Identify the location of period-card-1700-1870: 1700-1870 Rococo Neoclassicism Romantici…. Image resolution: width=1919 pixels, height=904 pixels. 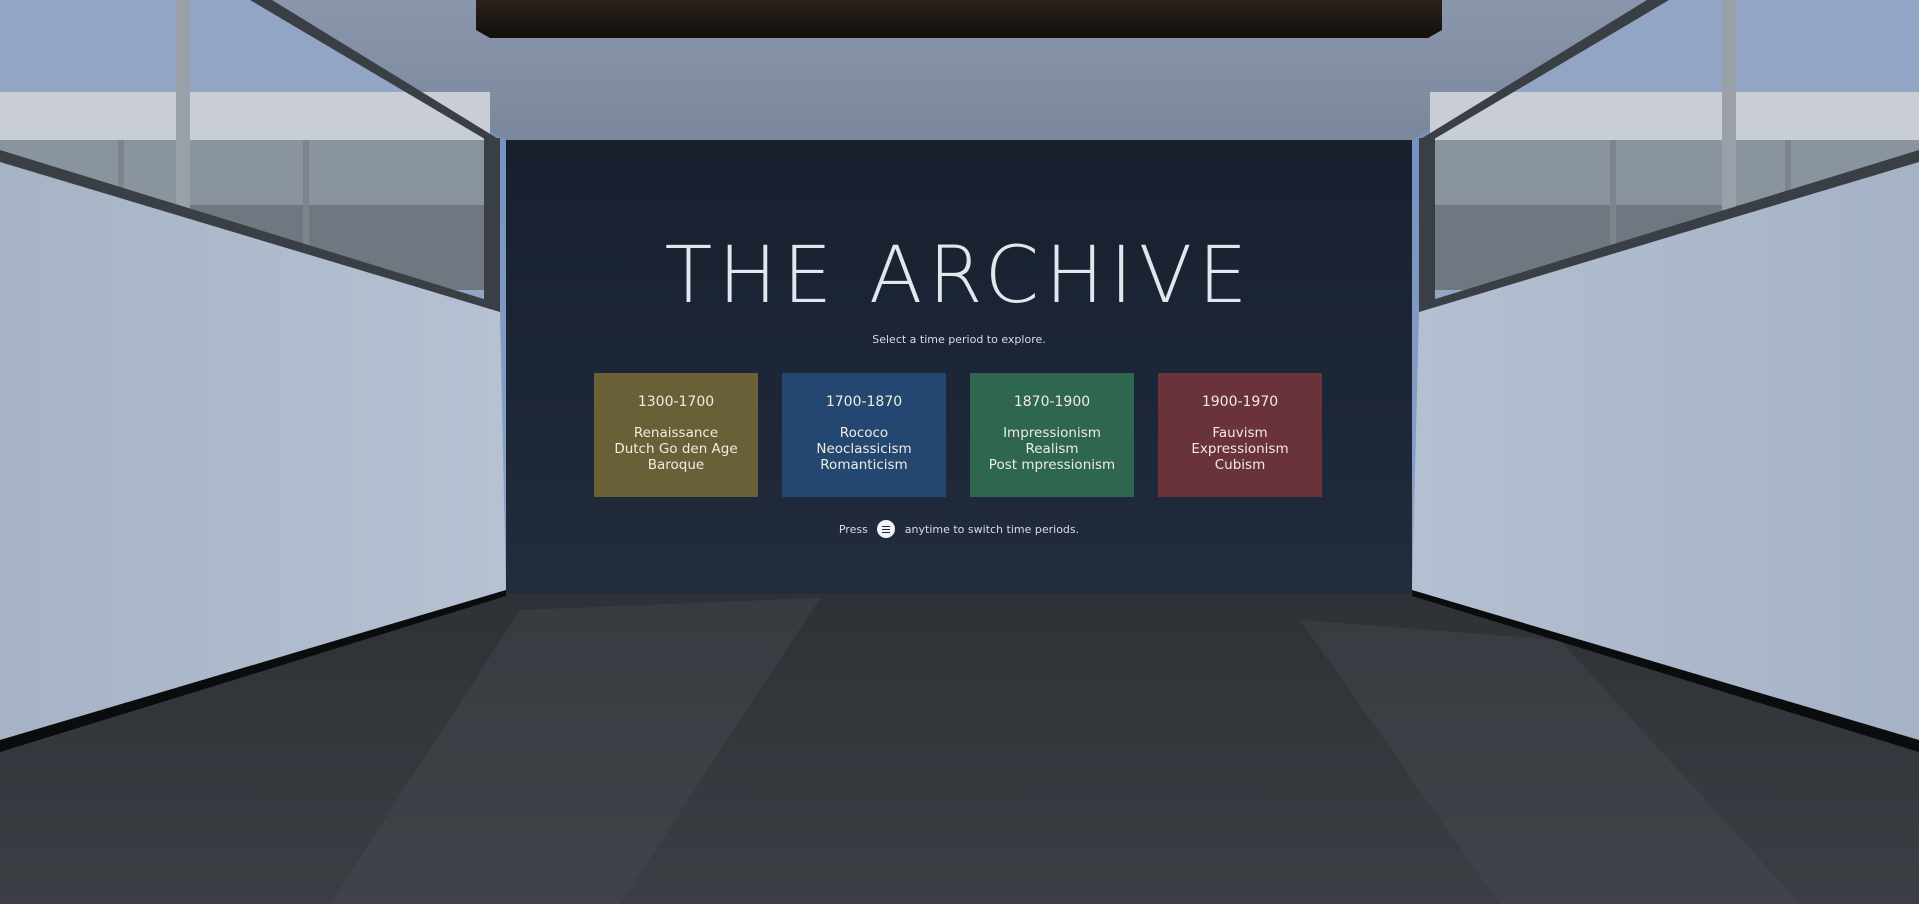
(864, 435).